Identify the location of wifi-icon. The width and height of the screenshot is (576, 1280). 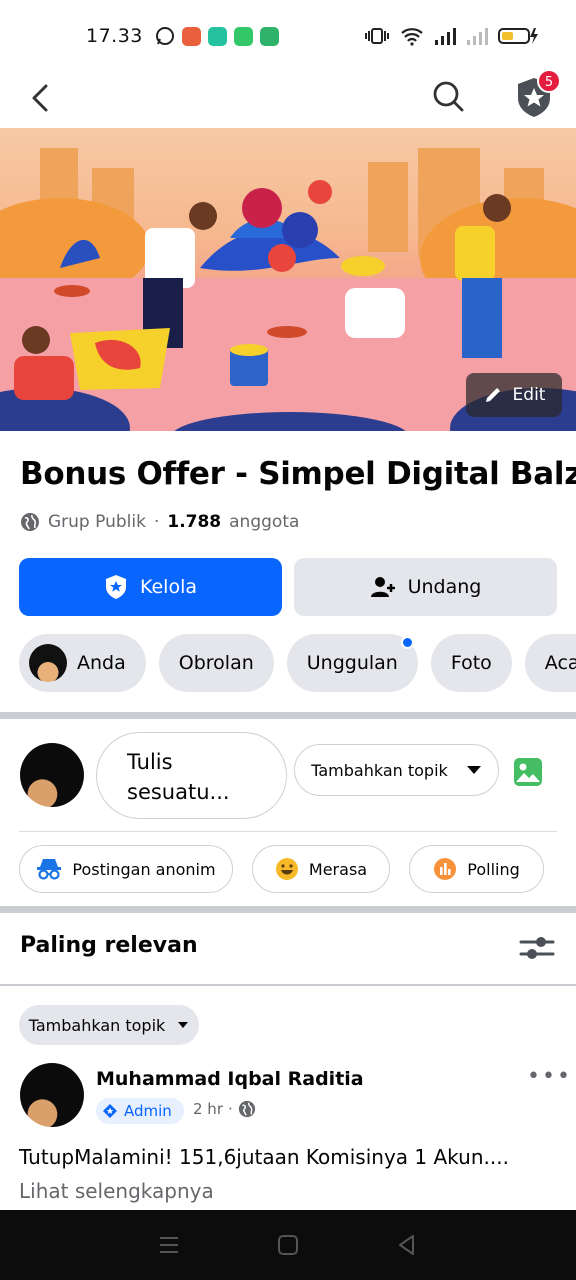
(412, 37).